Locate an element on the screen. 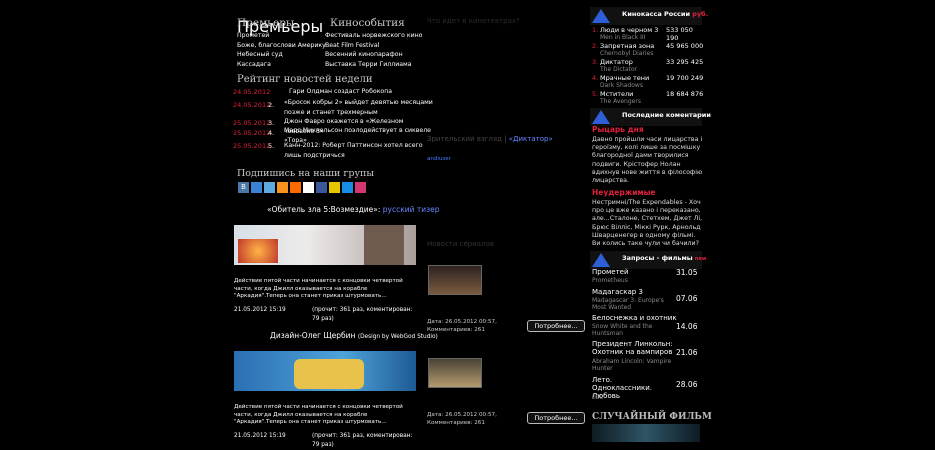  premieres-heading: Премьеры is located at coordinates (266, 23).